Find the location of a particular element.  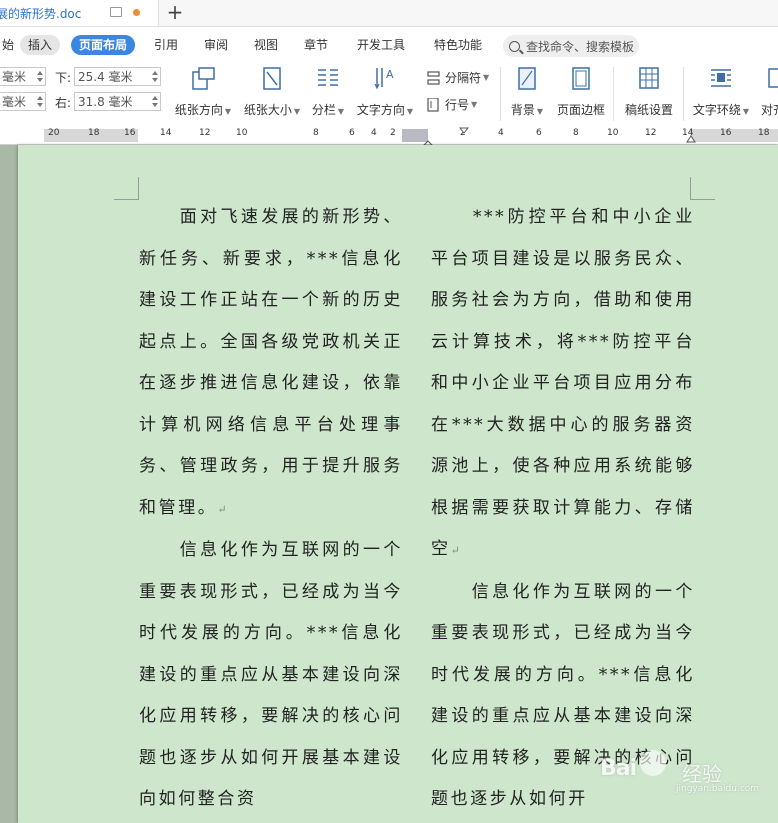

columns-label: 分栏 is located at coordinates (323, 110).